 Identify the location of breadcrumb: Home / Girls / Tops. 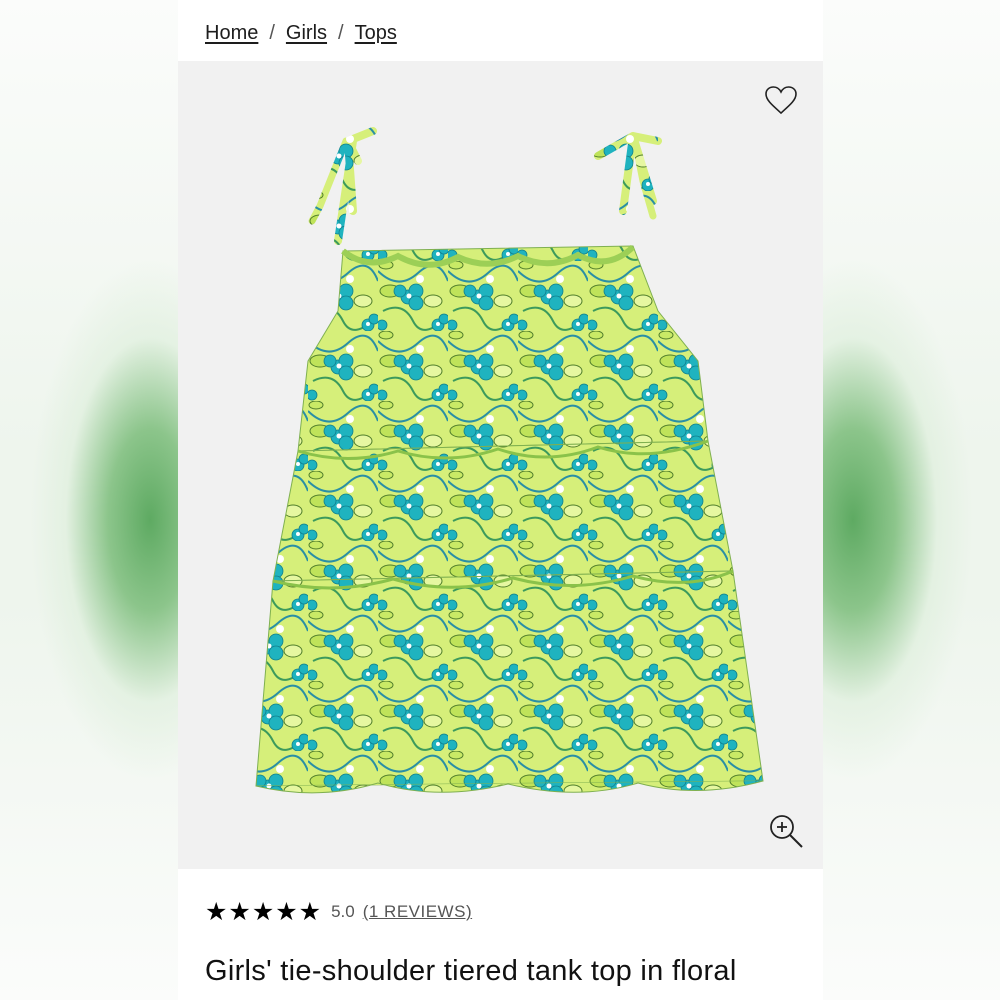
(301, 33).